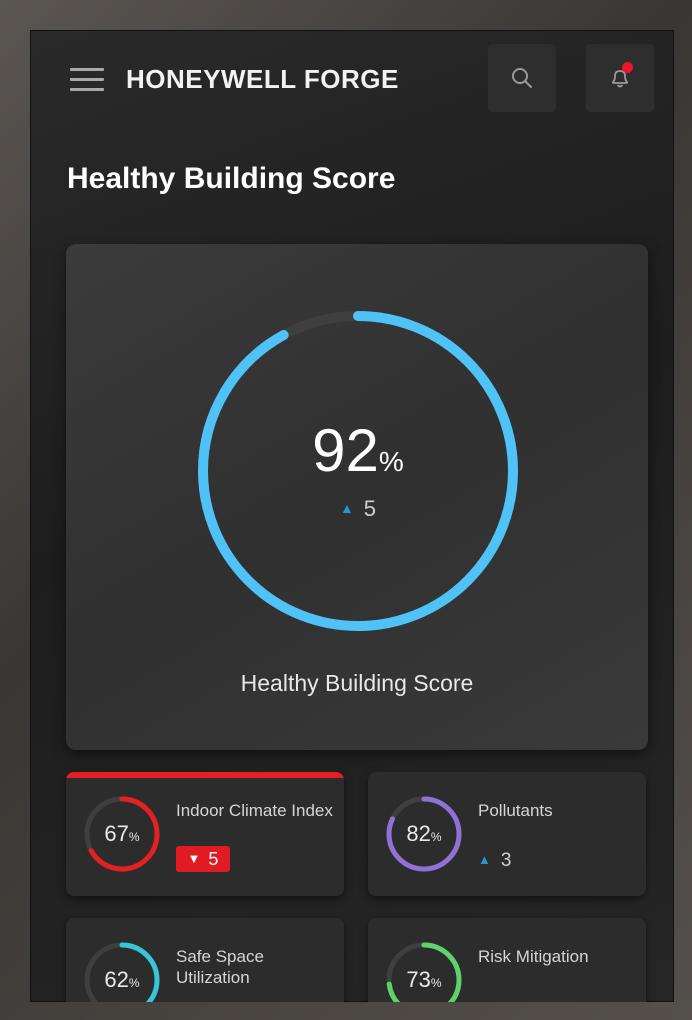 The width and height of the screenshot is (692, 1020). Describe the element at coordinates (358, 509) in the screenshot. I see `score-delta: ▲ 5` at that location.